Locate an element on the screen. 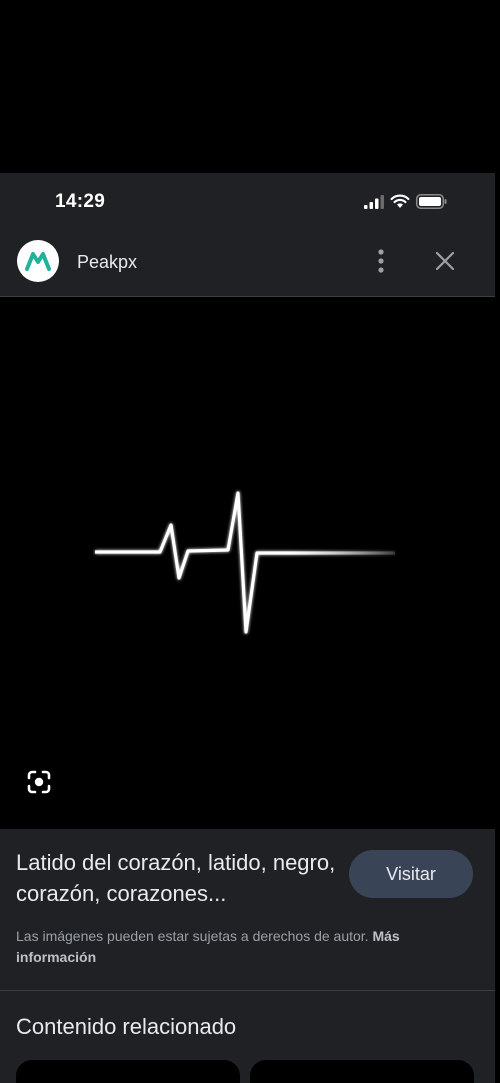  right-edge is located at coordinates (497, 628).